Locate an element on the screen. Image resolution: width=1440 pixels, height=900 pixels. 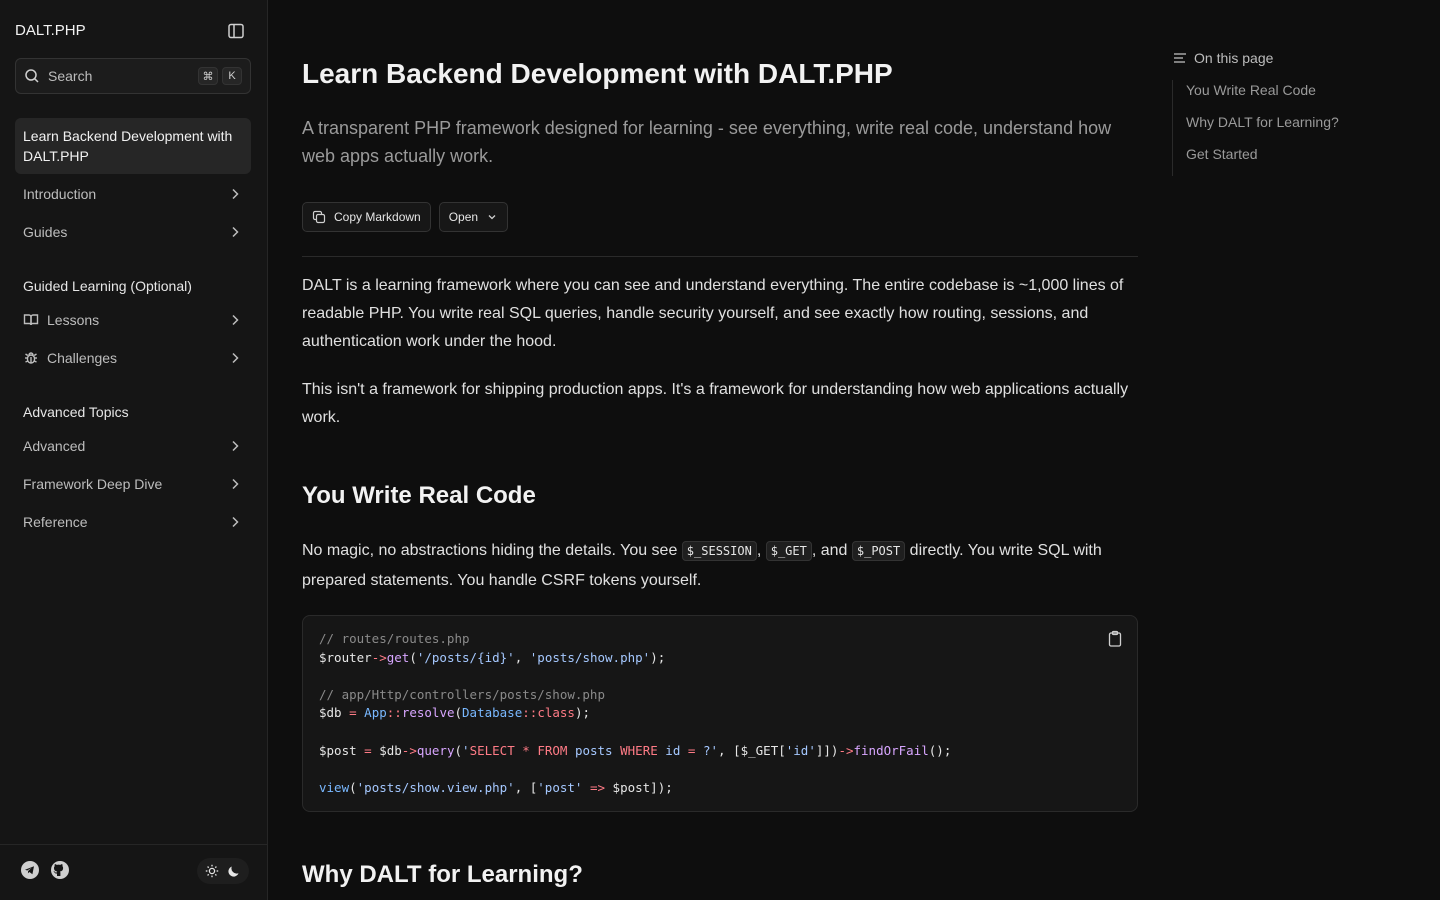
sidebar-item-advanced: Advanced is located at coordinates (133, 446).